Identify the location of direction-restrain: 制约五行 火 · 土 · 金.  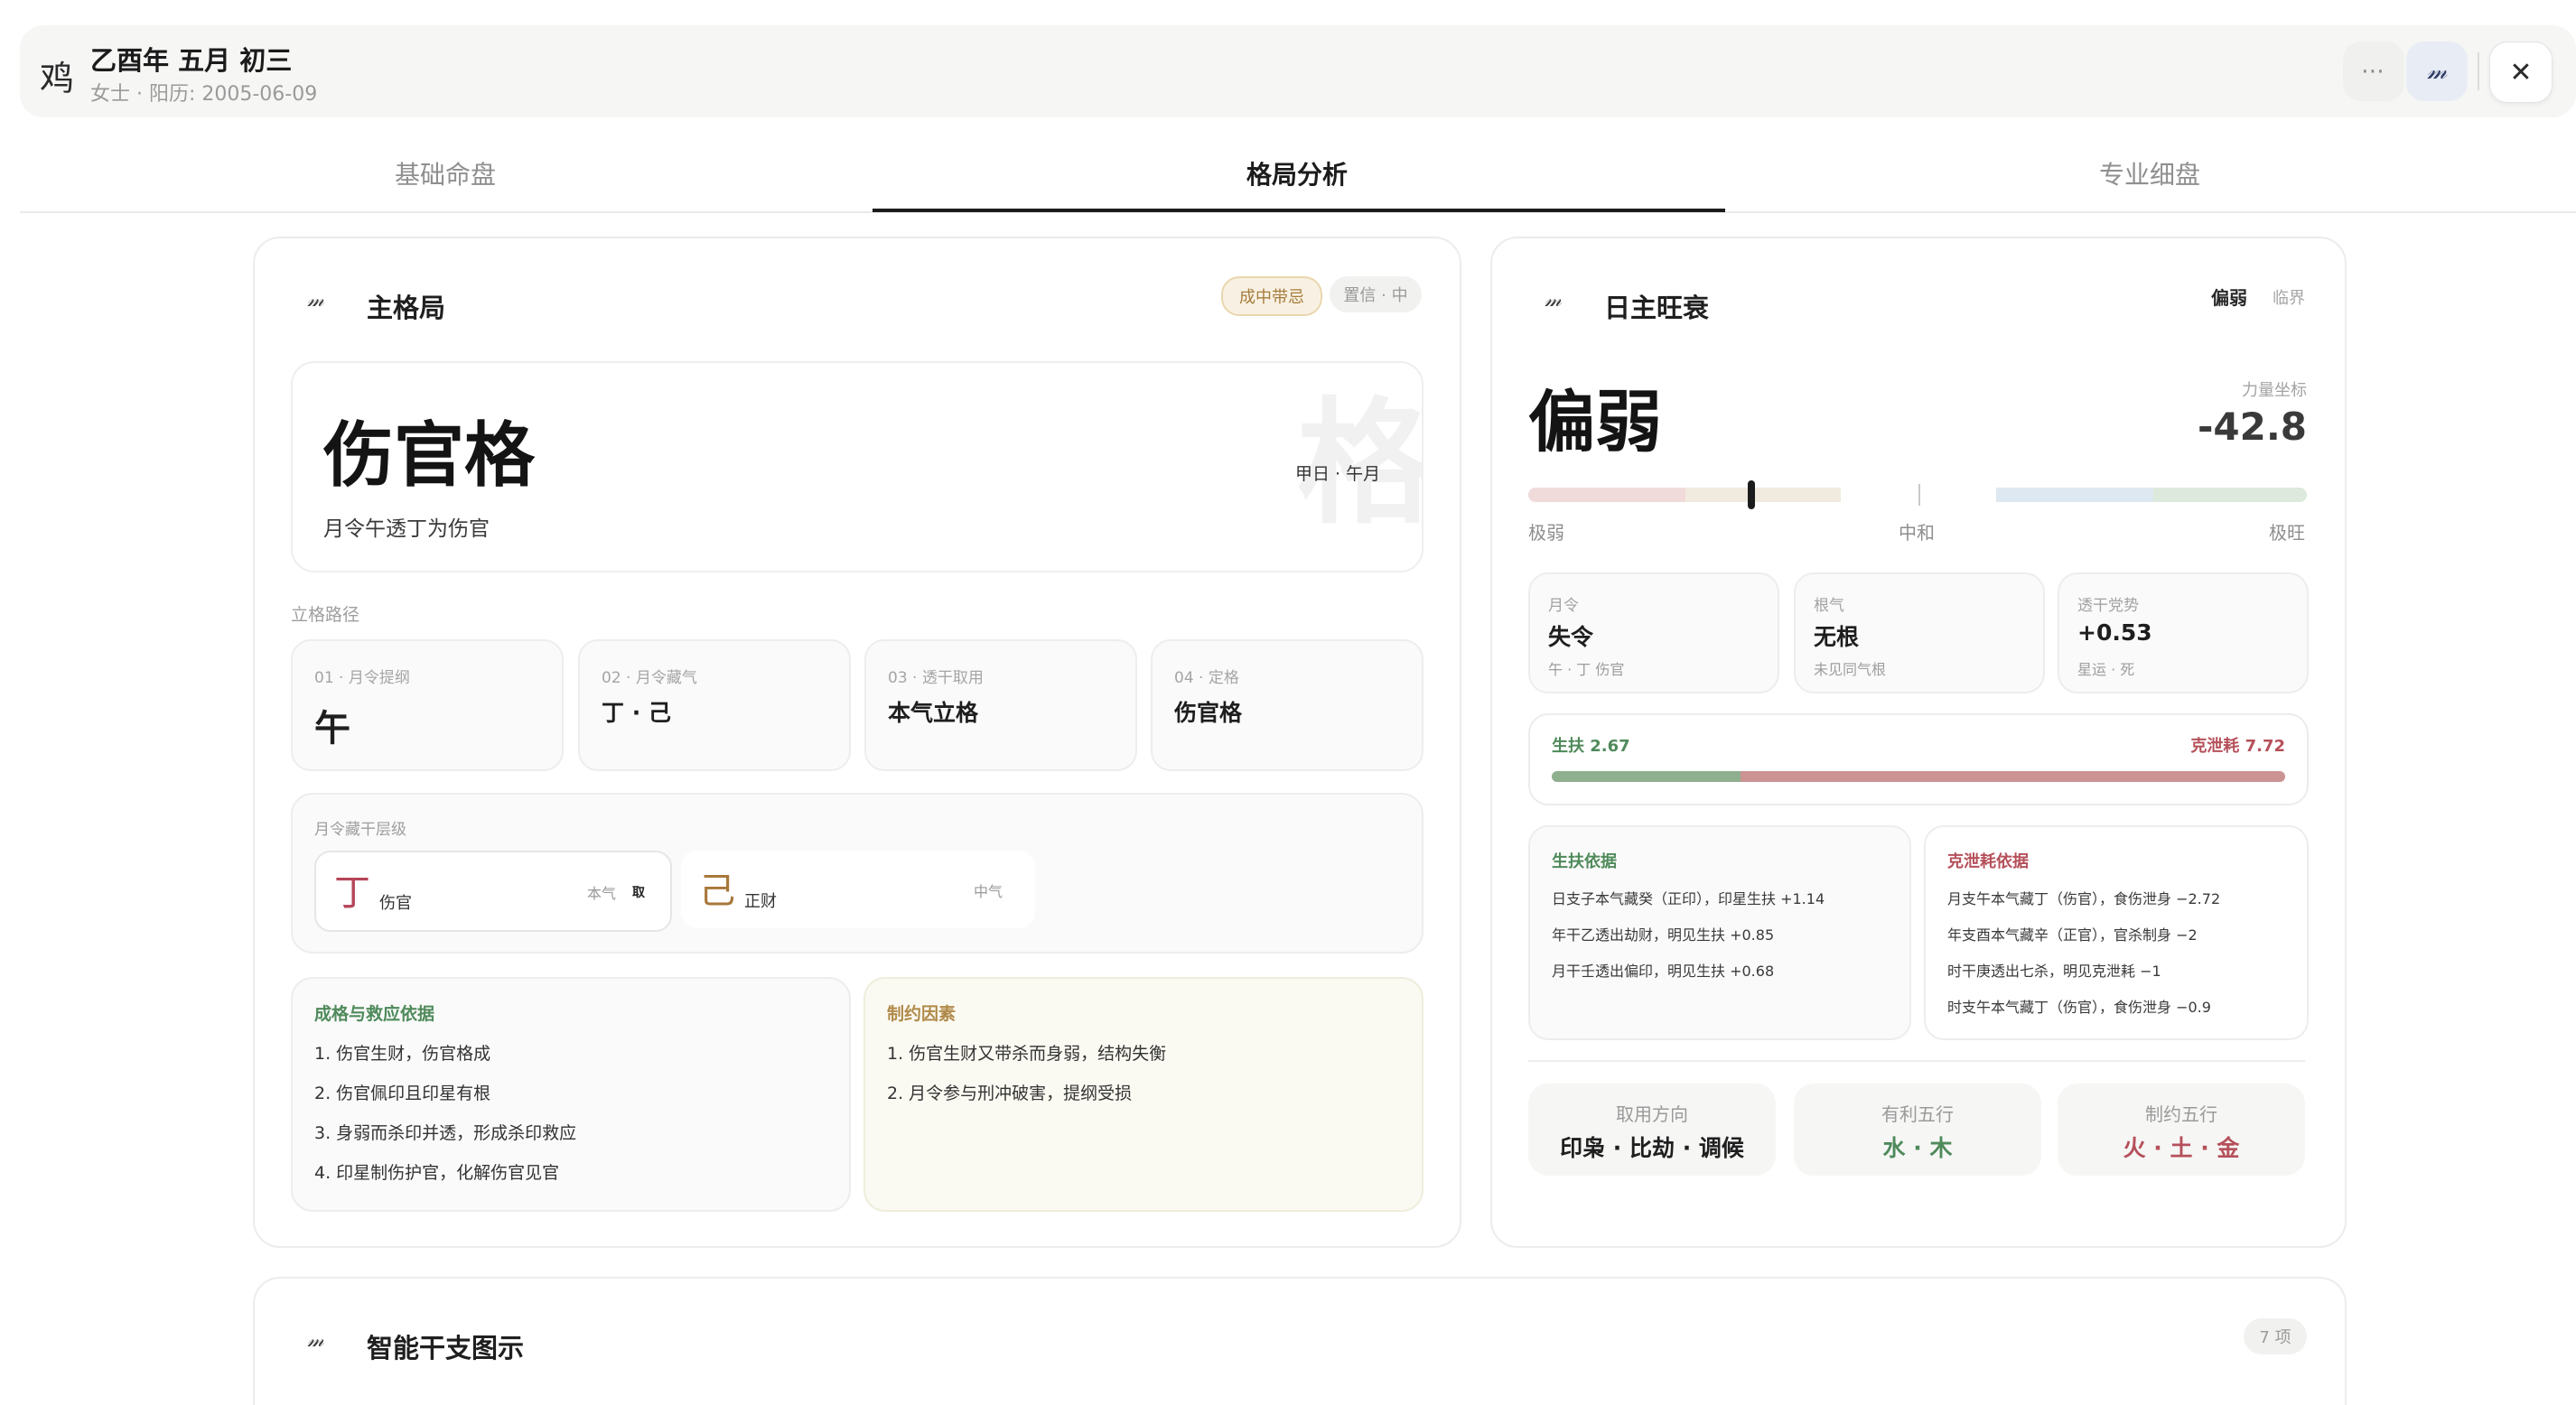
(2181, 1130).